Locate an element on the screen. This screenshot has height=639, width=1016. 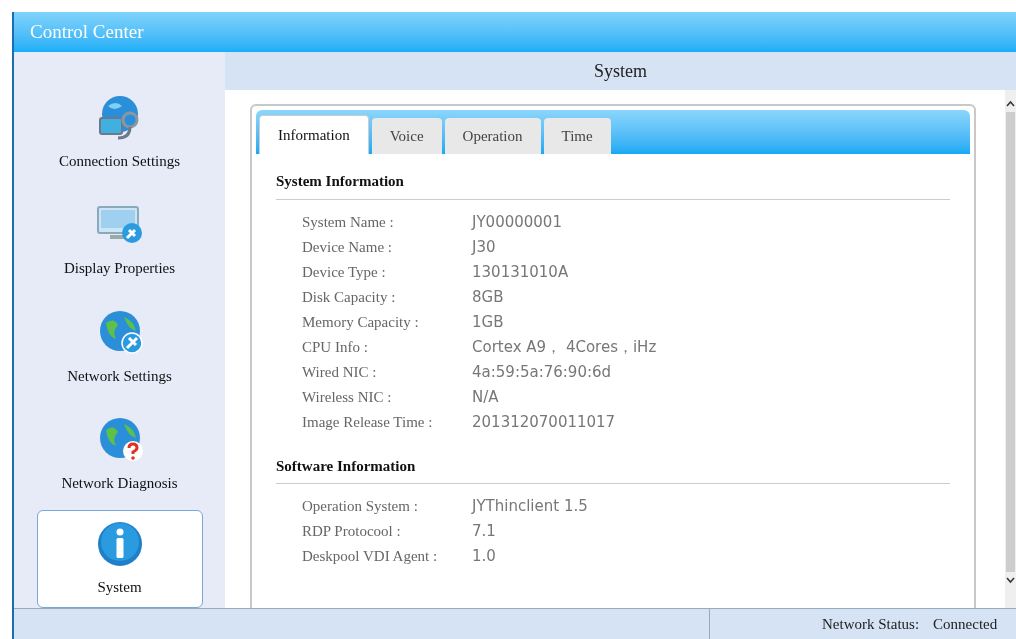
tab: Information is located at coordinates (314, 134).